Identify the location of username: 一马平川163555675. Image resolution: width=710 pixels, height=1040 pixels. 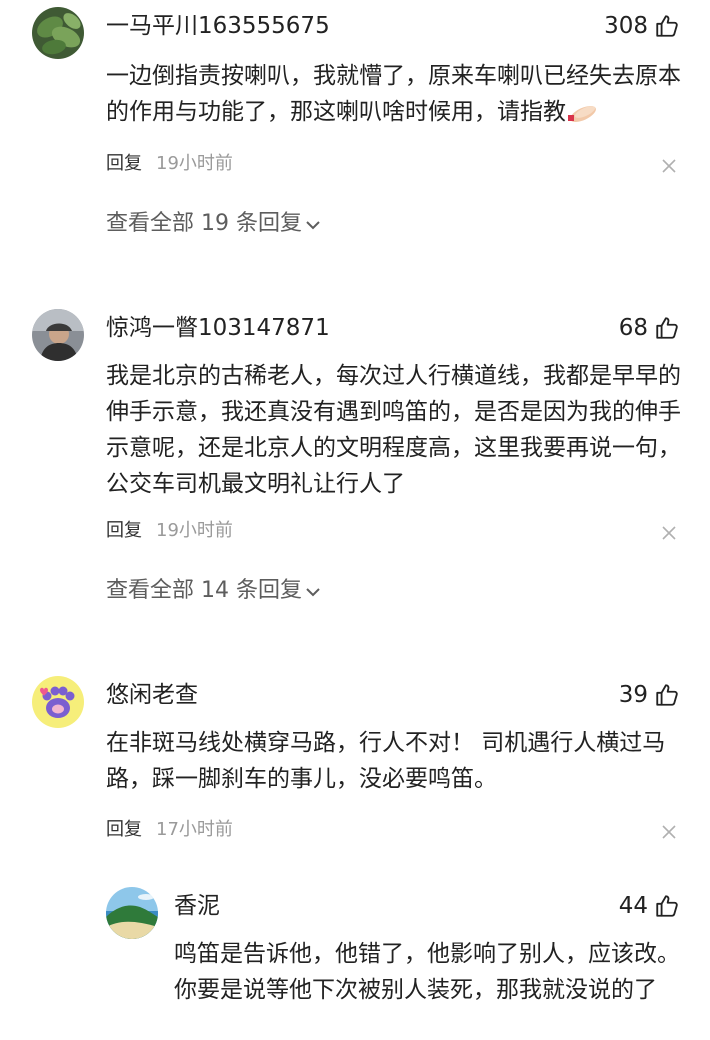
(218, 26).